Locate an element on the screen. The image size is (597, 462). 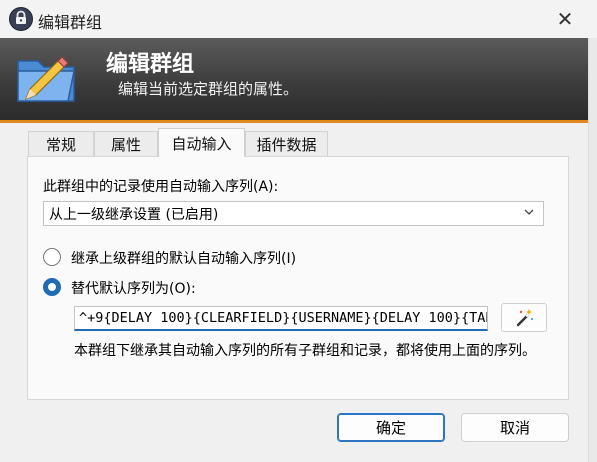
inherit-select: 从上一级继承设置 (已启用) is located at coordinates (293, 213).